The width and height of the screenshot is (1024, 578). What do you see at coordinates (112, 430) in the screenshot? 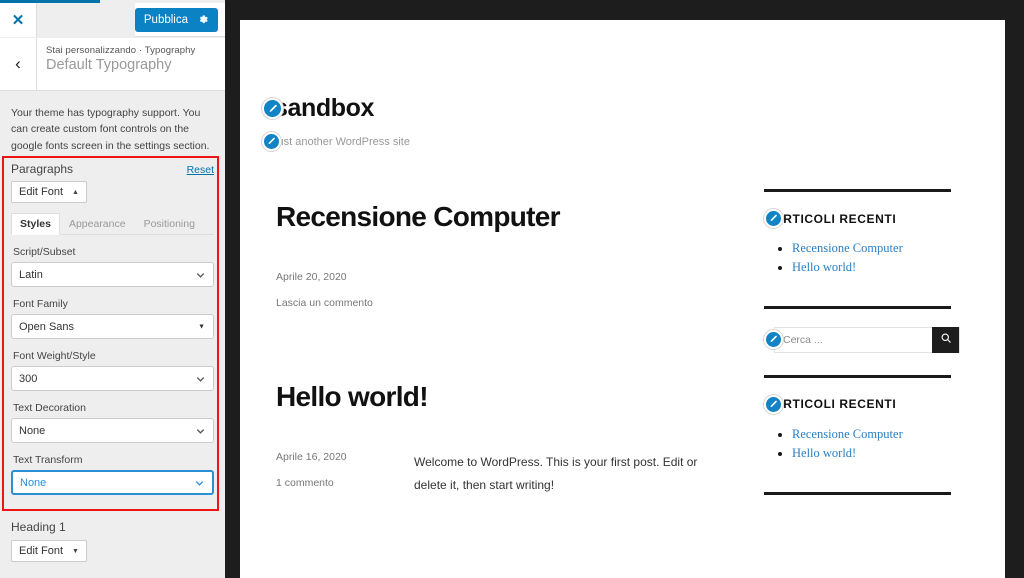
I see `text-decoration-select: None` at bounding box center [112, 430].